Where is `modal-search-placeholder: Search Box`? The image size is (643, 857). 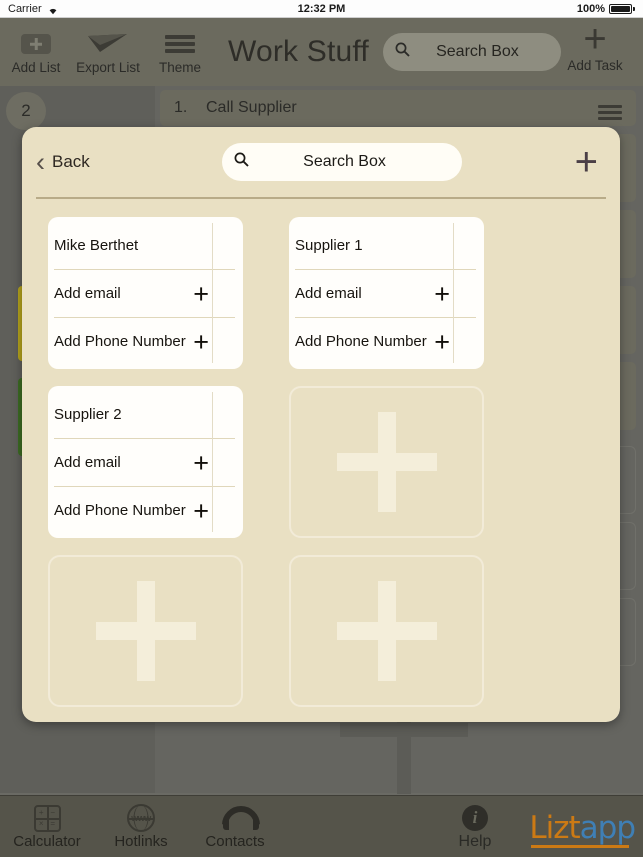 modal-search-placeholder: Search Box is located at coordinates (344, 161).